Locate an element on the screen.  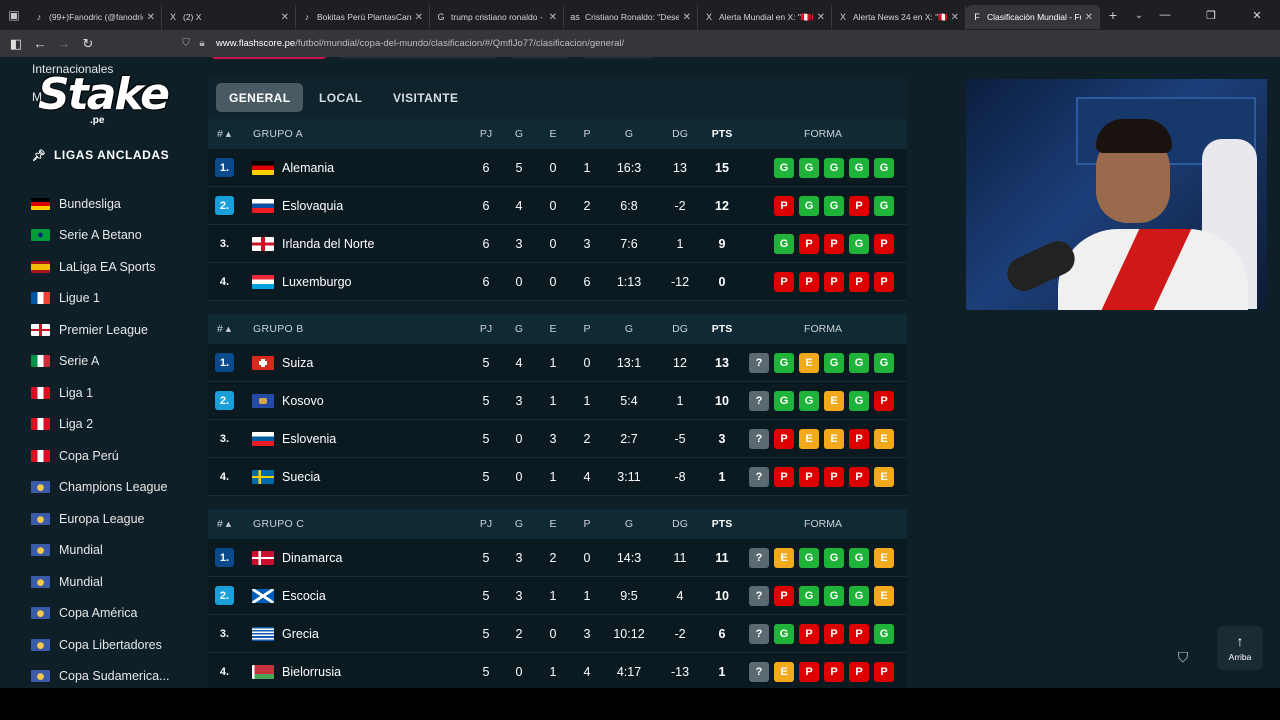
browser-tab: ♪ (99+)Fanodric (@fanodric) | X ✕ is located at coordinates (95, 17).